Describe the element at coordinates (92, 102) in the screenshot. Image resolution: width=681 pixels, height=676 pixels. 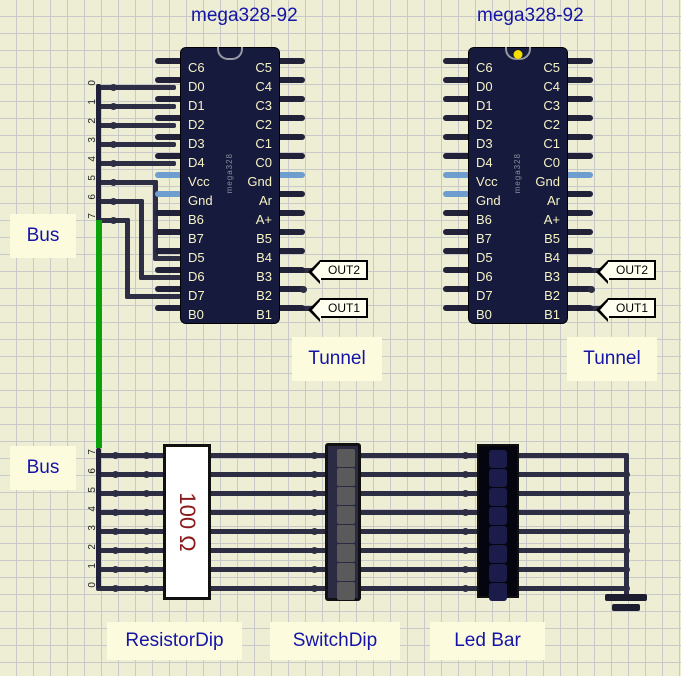
I see `bus-line-number: 1` at that location.